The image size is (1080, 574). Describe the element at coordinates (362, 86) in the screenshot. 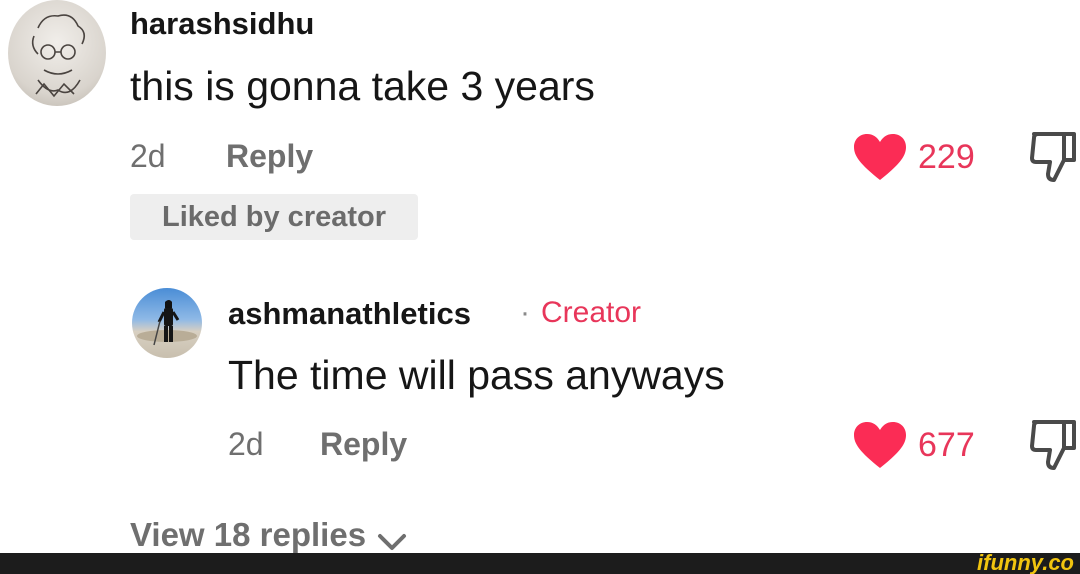

I see `comment-text: this is gonna take 3 years` at that location.